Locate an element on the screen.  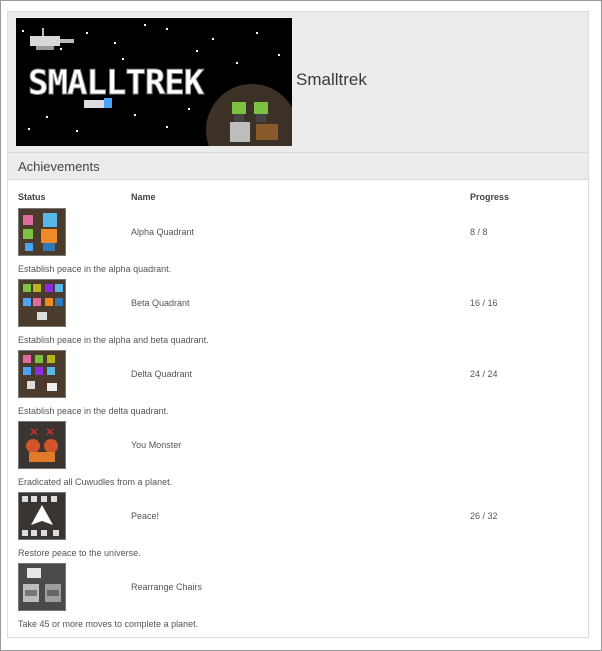
achievement-description: Restore peace to the universe. is located at coordinates (79, 553).